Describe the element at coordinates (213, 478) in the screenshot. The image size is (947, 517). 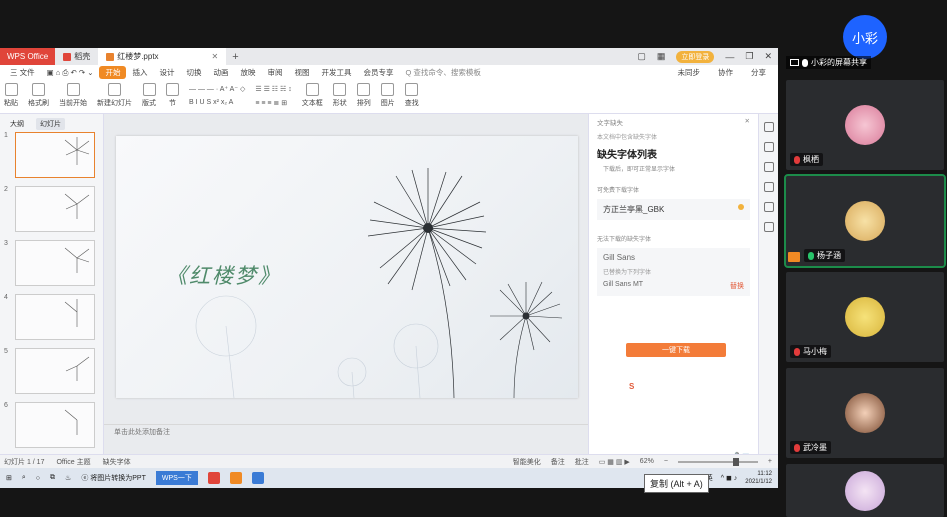
I see `office-app-icon` at that location.